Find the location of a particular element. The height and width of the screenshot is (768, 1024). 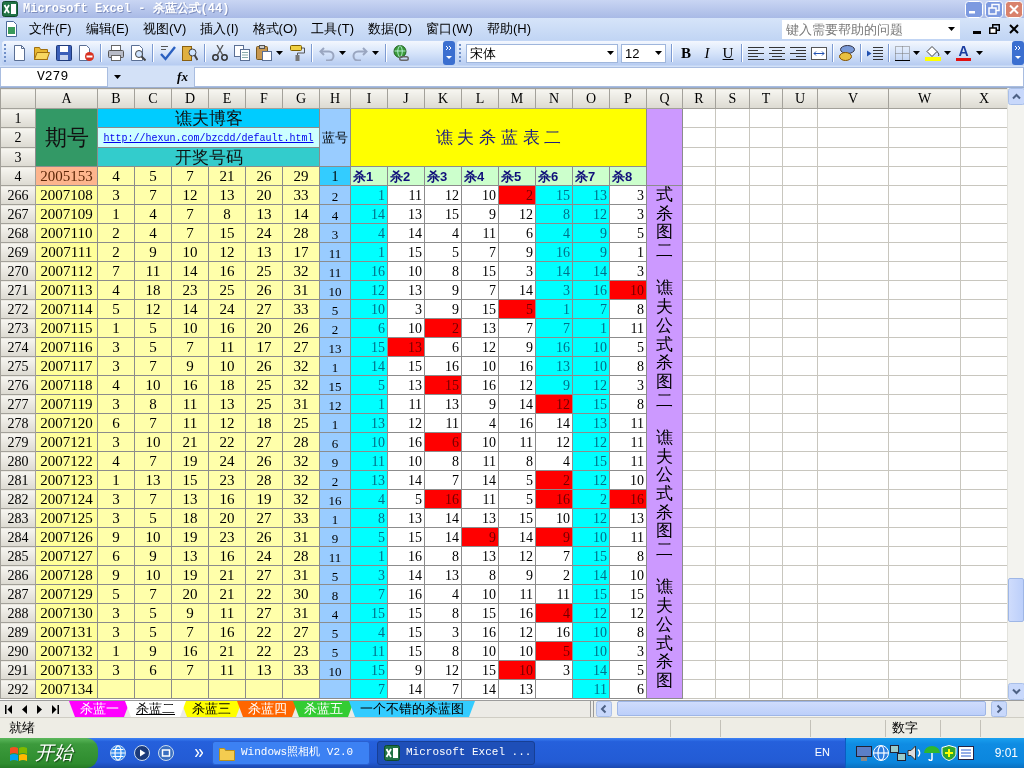

chevron-icon is located at coordinates (199, 753).